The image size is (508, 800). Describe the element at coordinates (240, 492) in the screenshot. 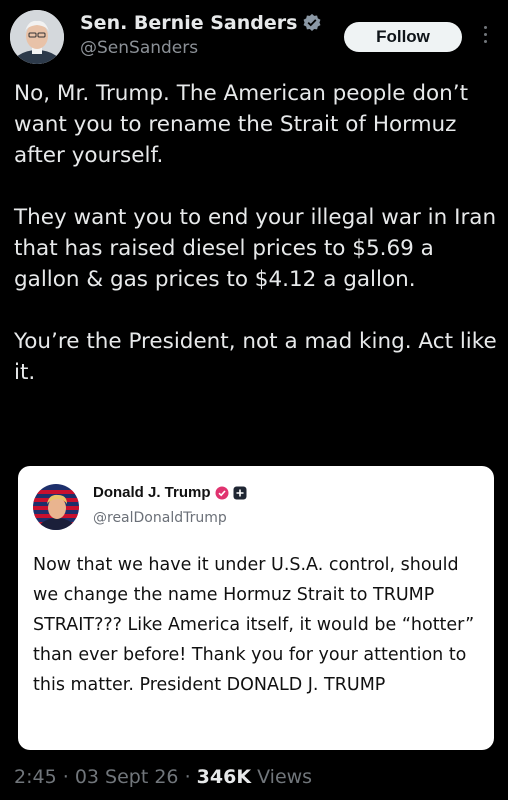

I see `platform-badge-icon` at that location.